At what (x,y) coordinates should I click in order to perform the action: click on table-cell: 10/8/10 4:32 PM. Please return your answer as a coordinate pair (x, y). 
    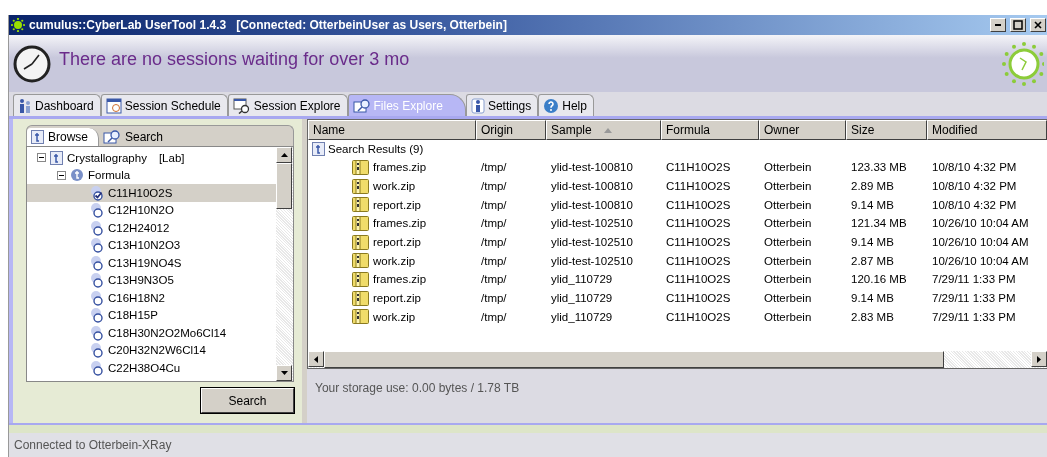
    Looking at the image, I should click on (974, 204).